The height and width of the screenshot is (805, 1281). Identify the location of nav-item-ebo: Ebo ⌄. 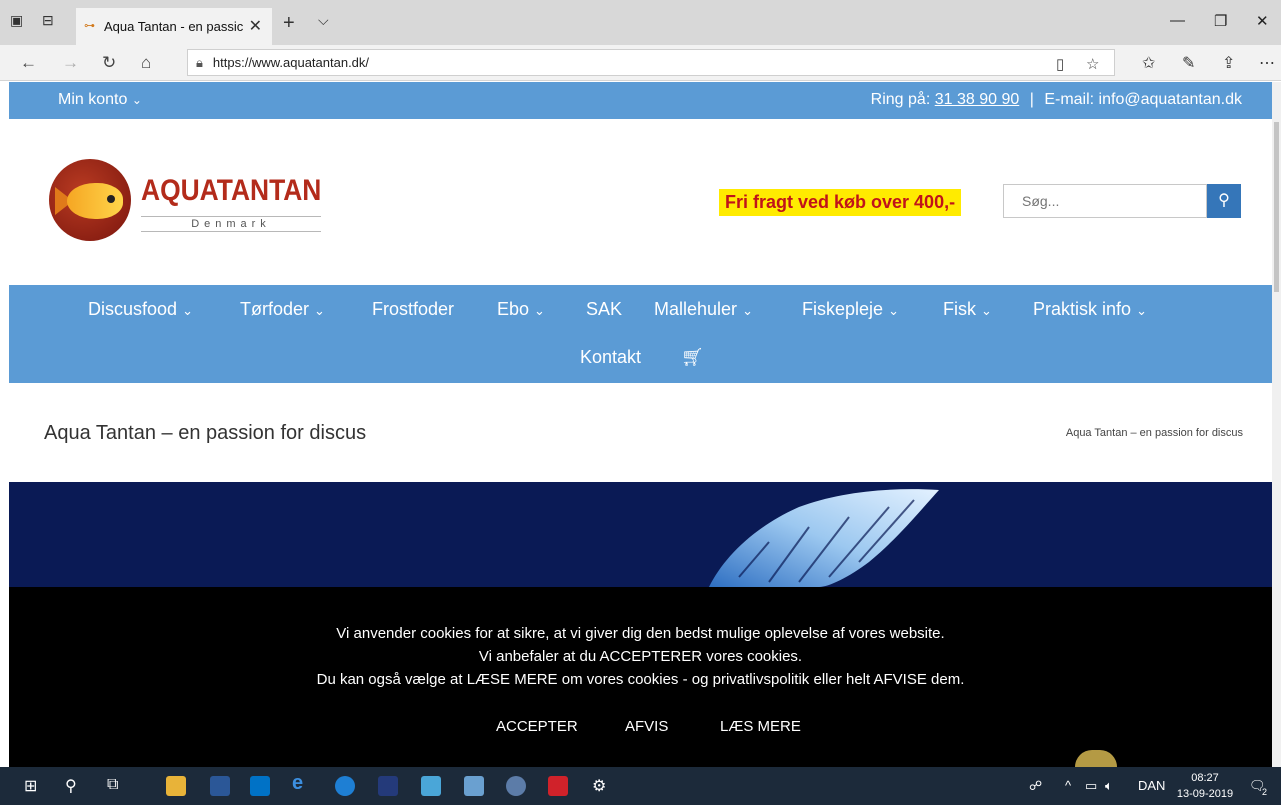
(521, 309).